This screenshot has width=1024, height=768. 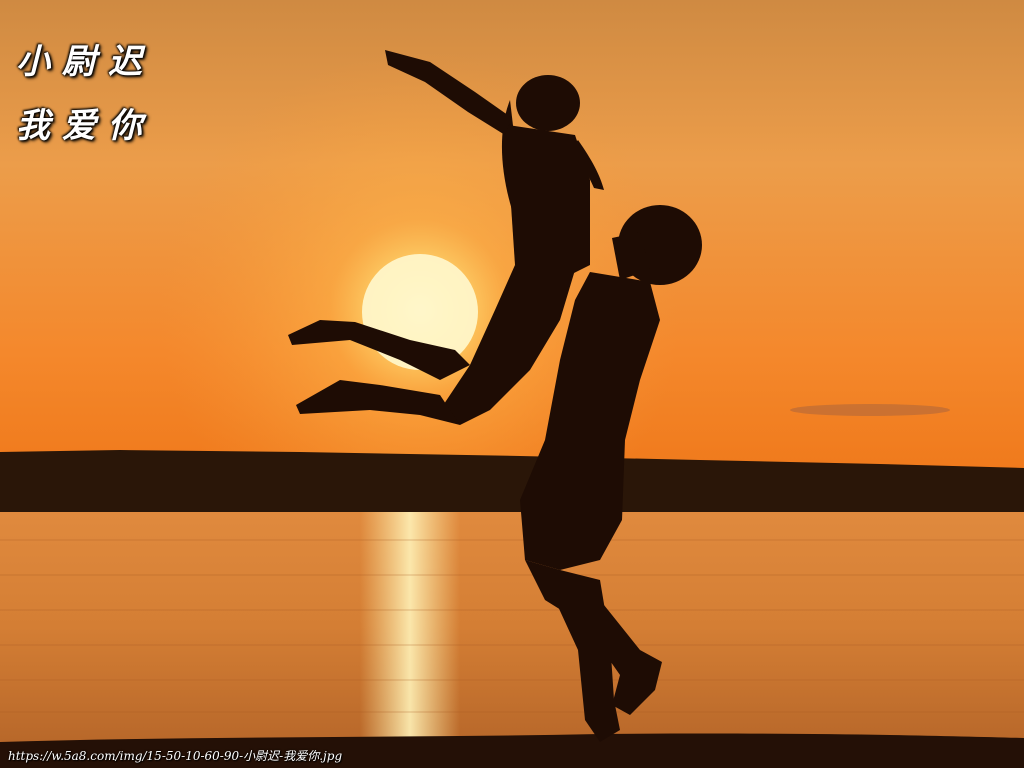 I want to click on caption-line-1: 小尉迟, so click(x=85, y=62).